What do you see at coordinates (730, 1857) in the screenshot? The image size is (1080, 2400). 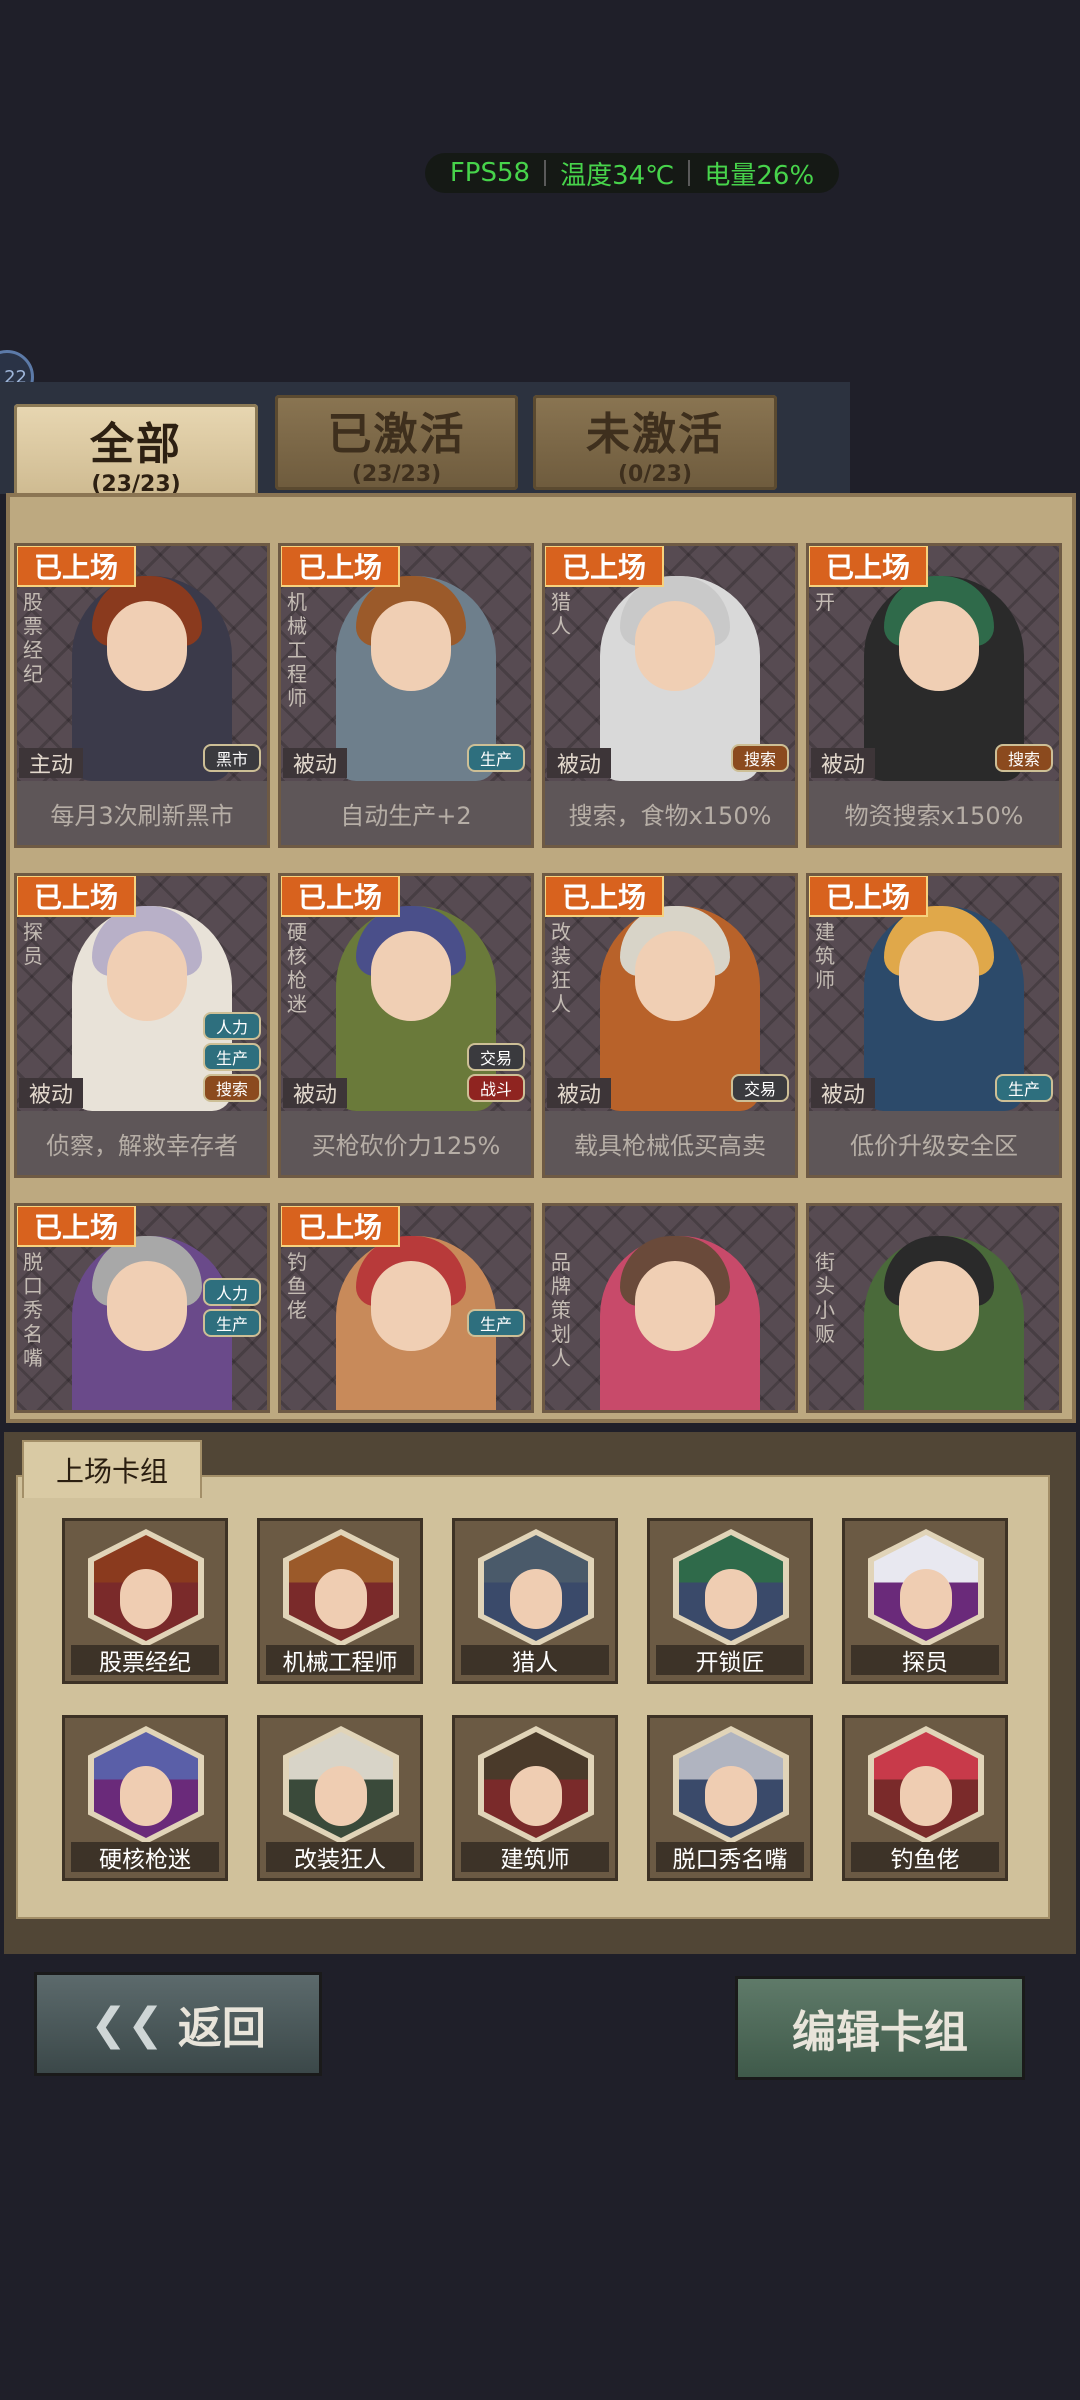 I see `deck-slot-name: 脱口秀名嘴` at bounding box center [730, 1857].